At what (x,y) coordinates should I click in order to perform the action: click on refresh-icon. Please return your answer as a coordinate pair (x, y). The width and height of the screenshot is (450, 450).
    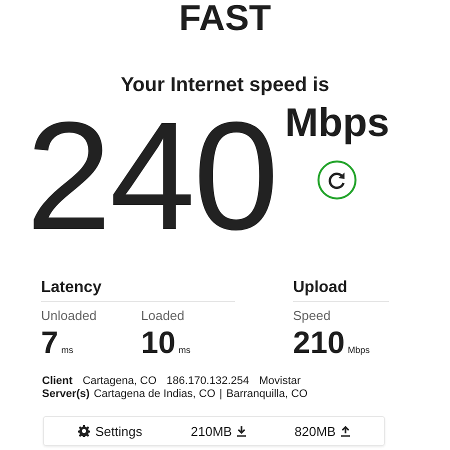
    Looking at the image, I should click on (337, 180).